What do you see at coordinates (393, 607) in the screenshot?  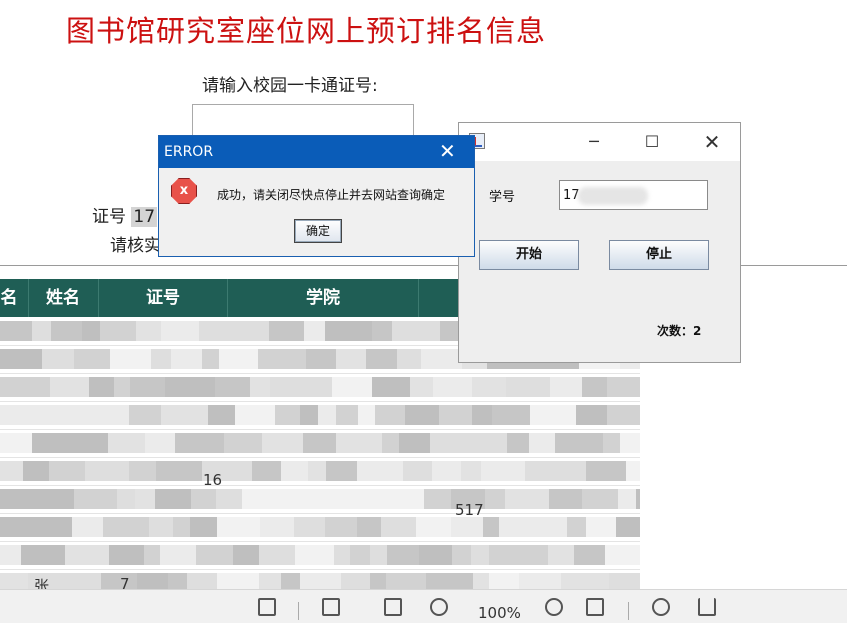 I see `fit-width-icon` at bounding box center [393, 607].